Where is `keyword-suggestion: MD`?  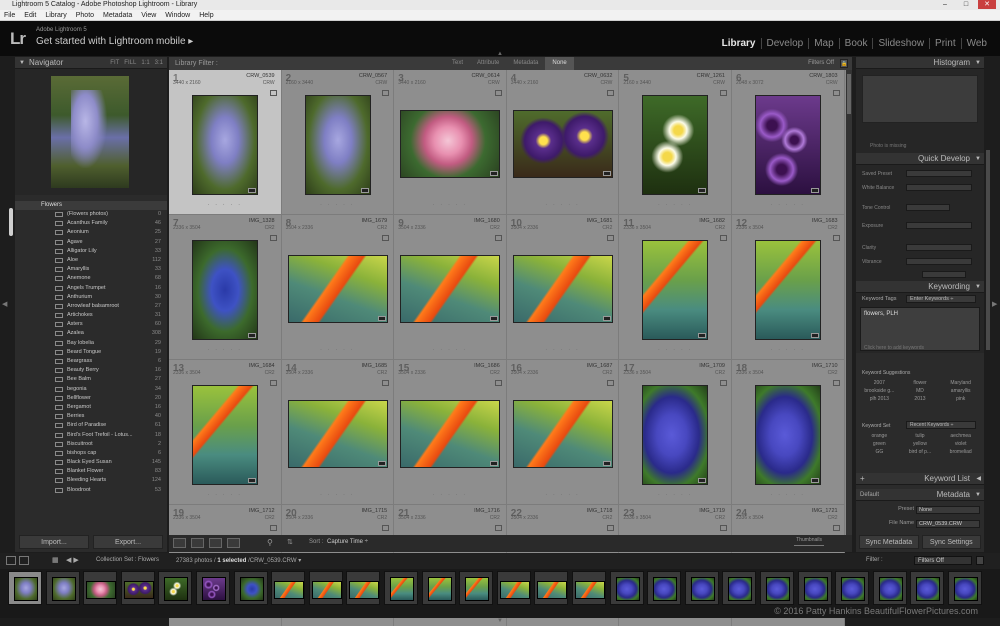
keyword-suggestion: MD is located at coordinates (920, 391).